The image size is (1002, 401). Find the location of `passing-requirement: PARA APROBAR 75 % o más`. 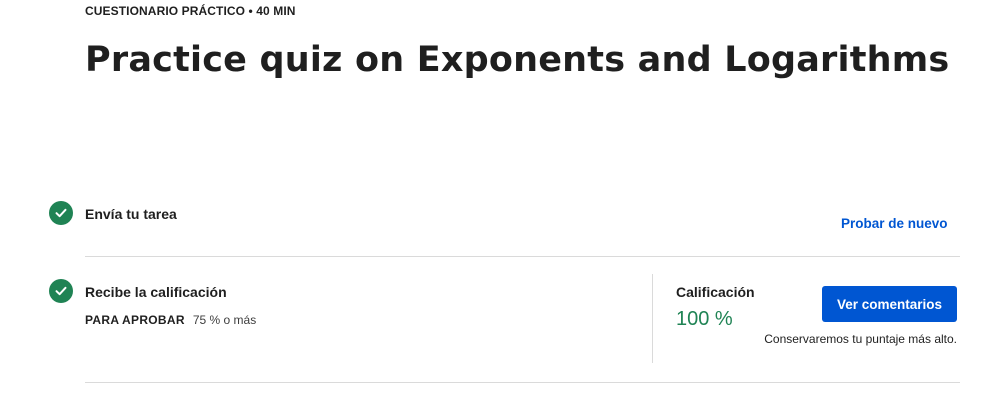

passing-requirement: PARA APROBAR 75 % o más is located at coordinates (170, 320).